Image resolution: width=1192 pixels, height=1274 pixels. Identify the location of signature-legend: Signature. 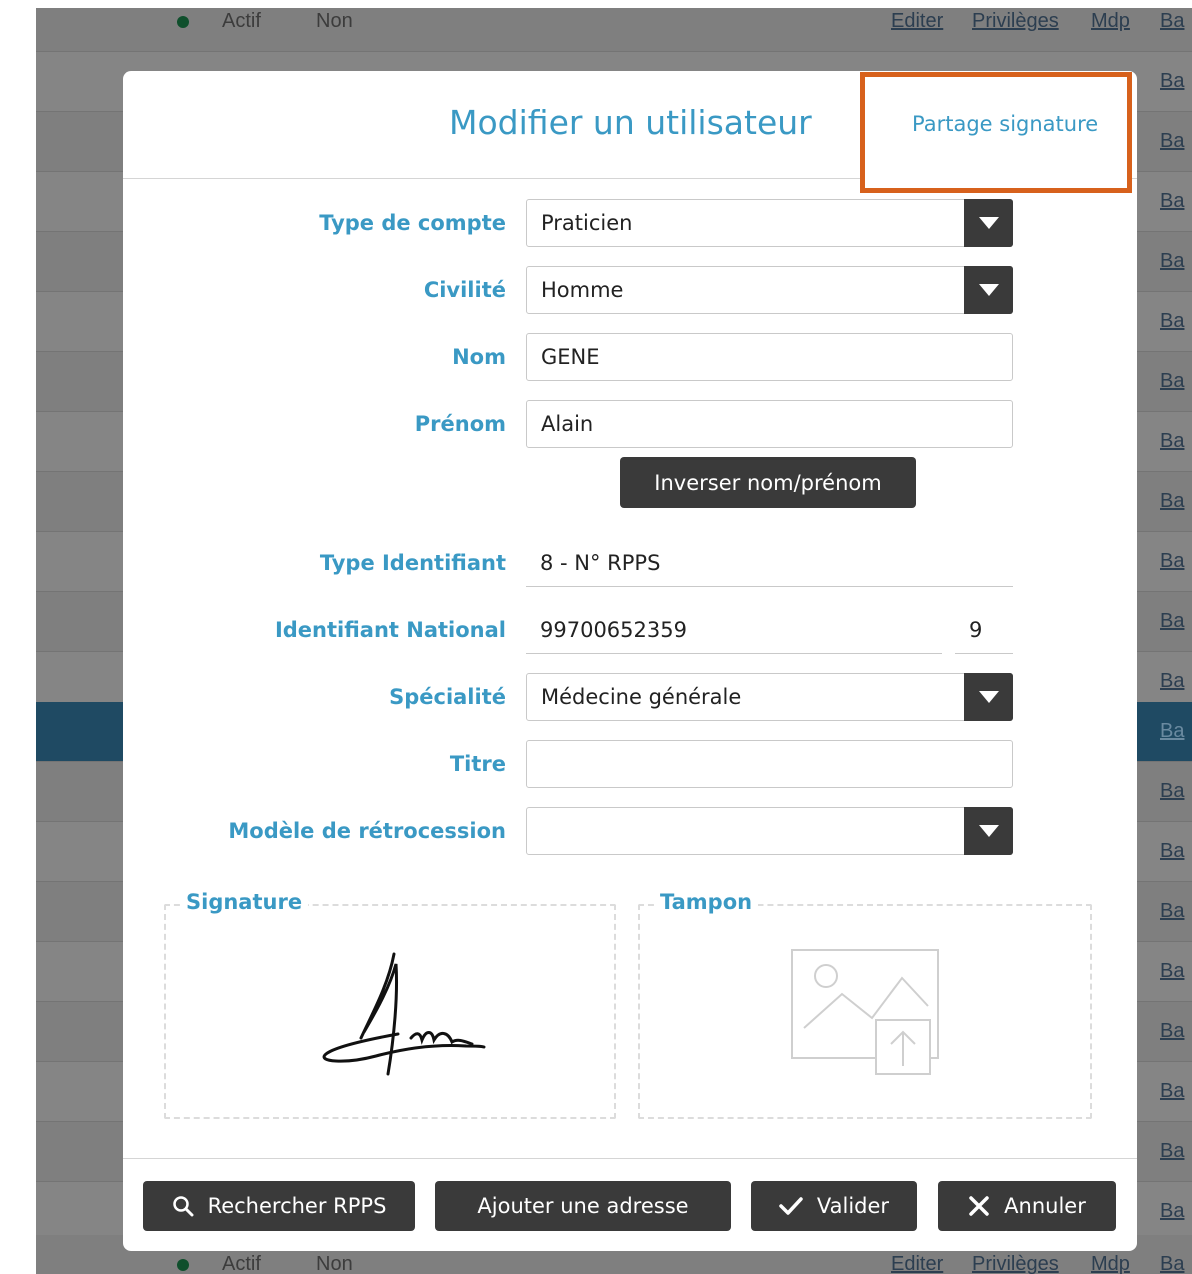
(244, 902).